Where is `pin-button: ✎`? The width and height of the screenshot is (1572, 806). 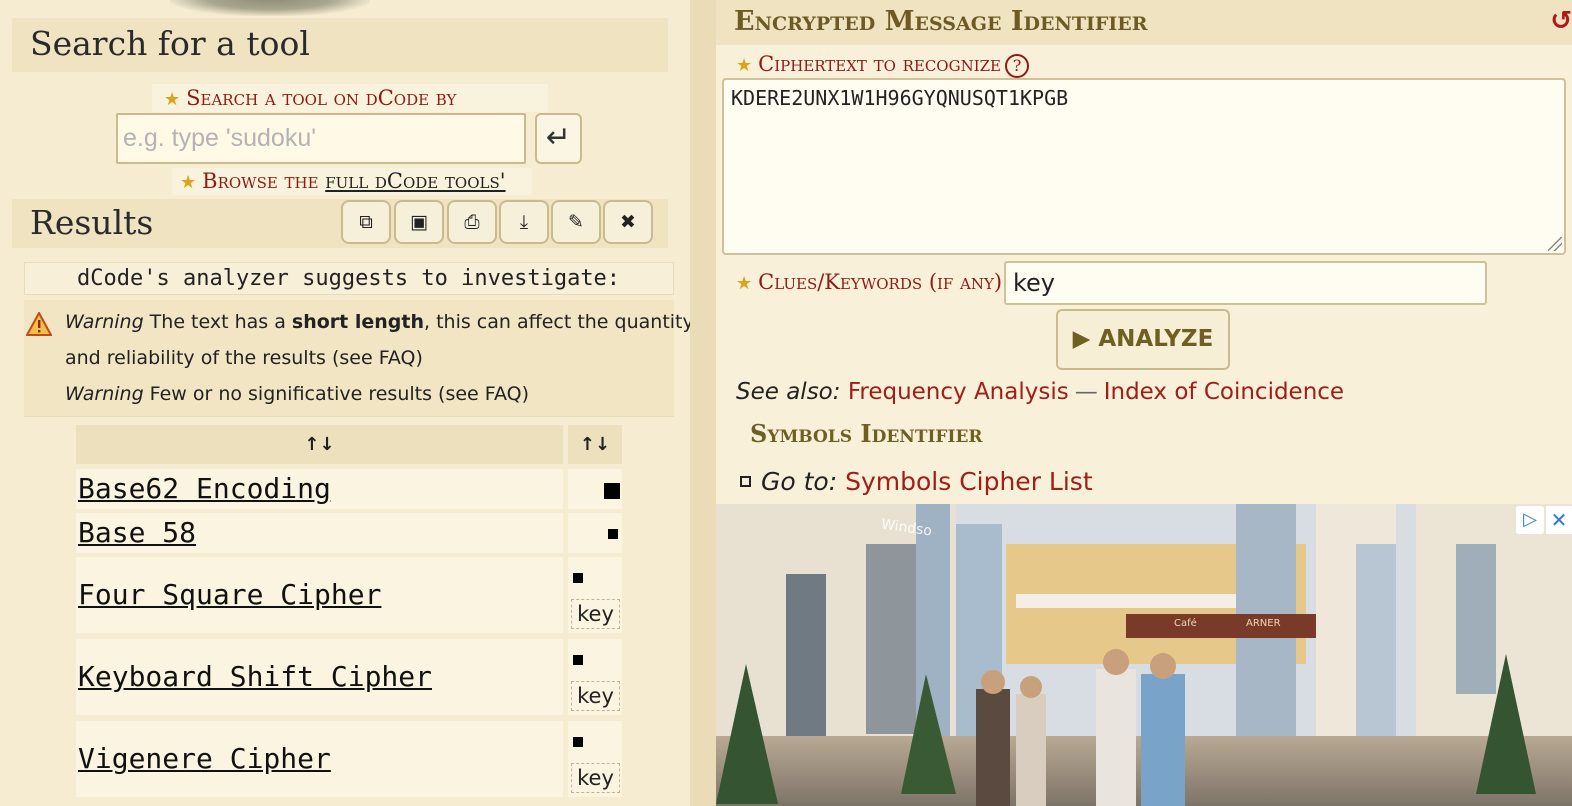
pin-button: ✎ is located at coordinates (576, 222).